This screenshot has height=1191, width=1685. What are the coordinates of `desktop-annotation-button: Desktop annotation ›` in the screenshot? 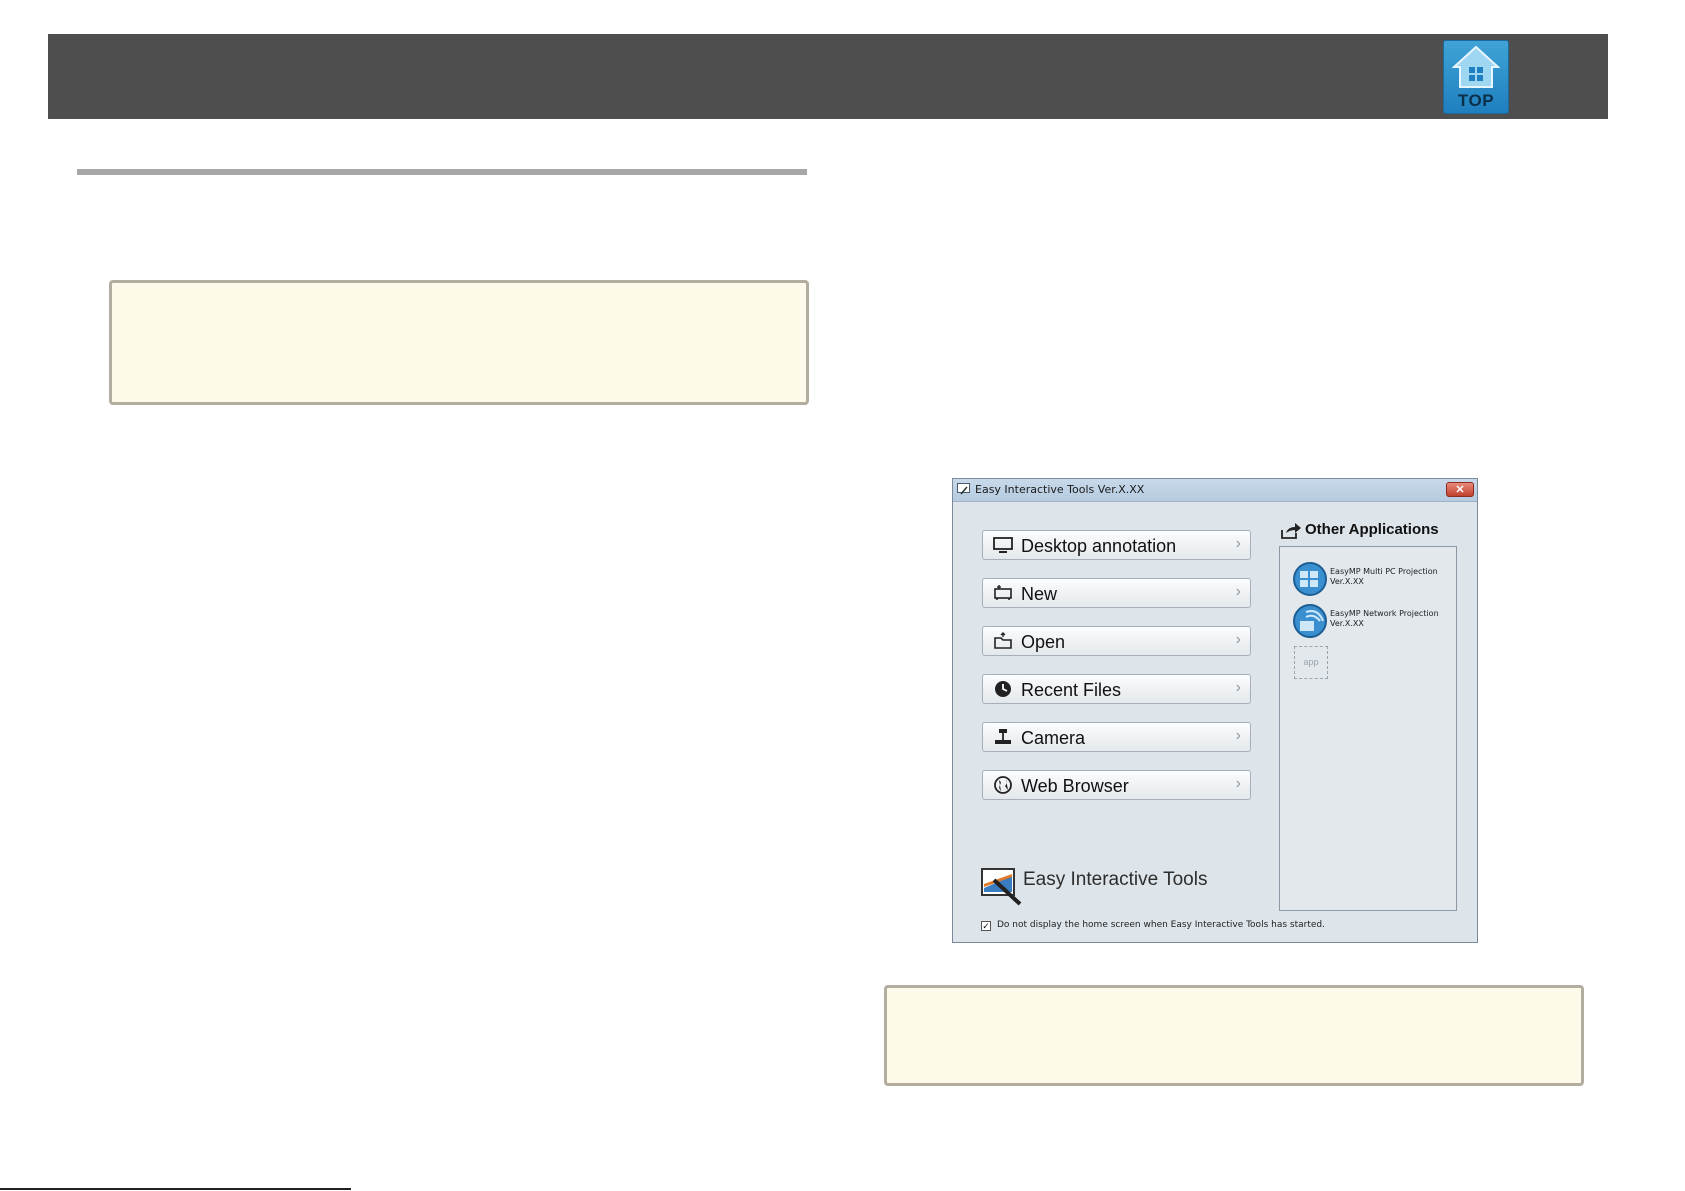 It's located at (1116, 545).